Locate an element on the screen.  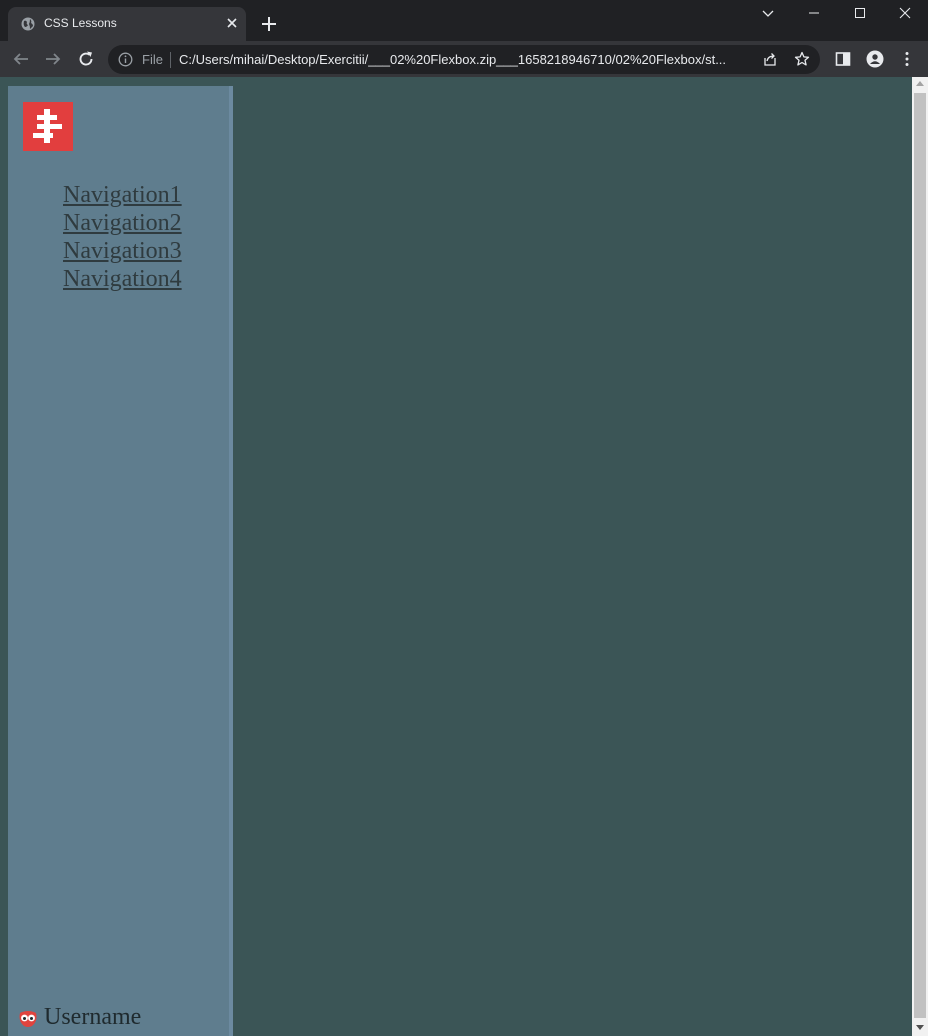
nav-item: Navigation4 is located at coordinates (122, 279).